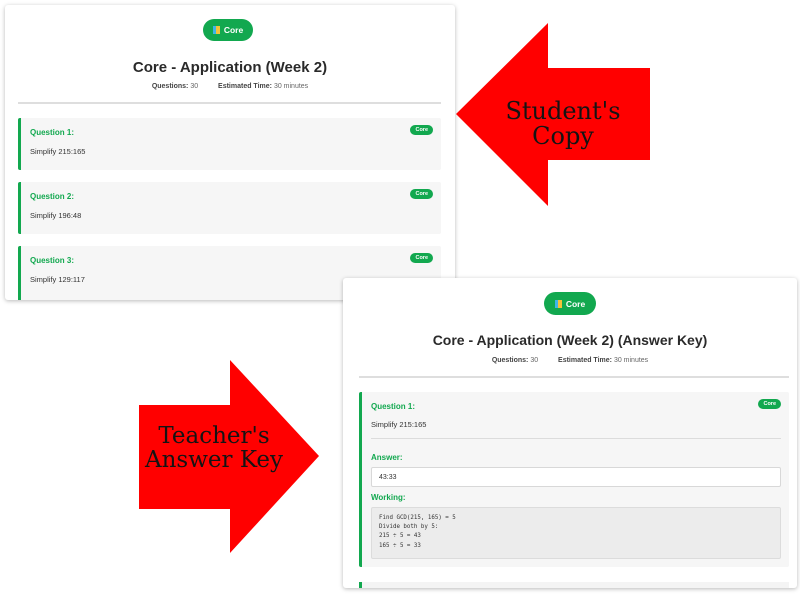  What do you see at coordinates (409, 527) in the screenshot?
I see `working-line: Divide both by 5:` at bounding box center [409, 527].